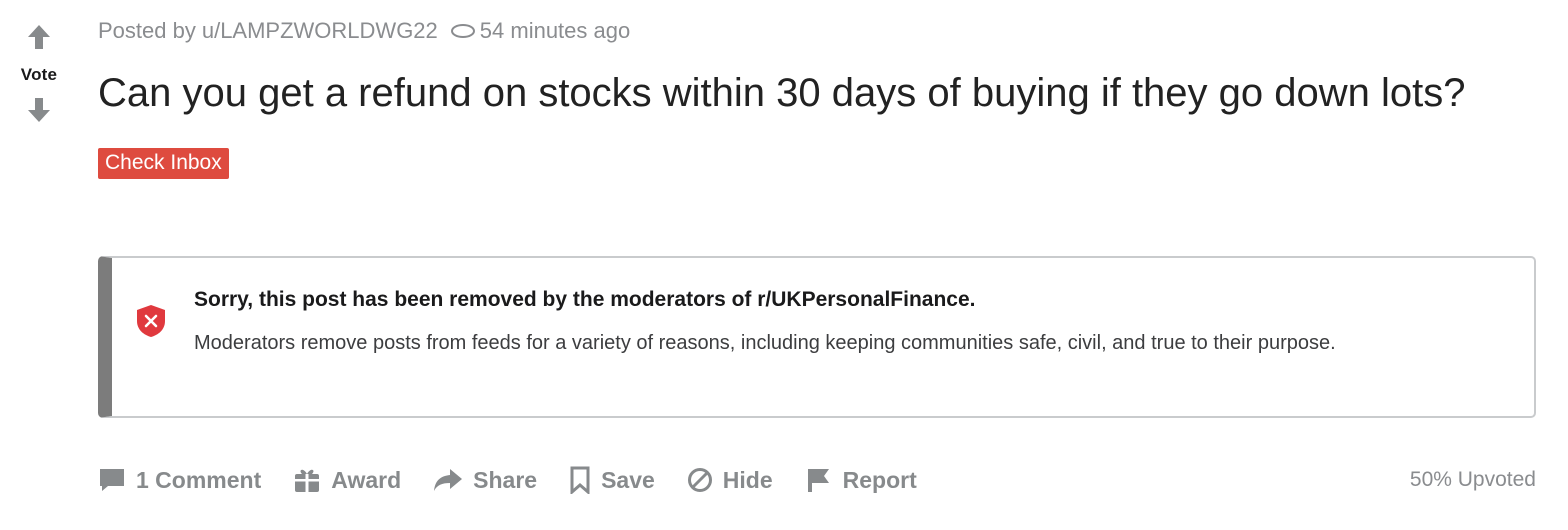  What do you see at coordinates (448, 480) in the screenshot?
I see `share-arrow-icon` at bounding box center [448, 480].